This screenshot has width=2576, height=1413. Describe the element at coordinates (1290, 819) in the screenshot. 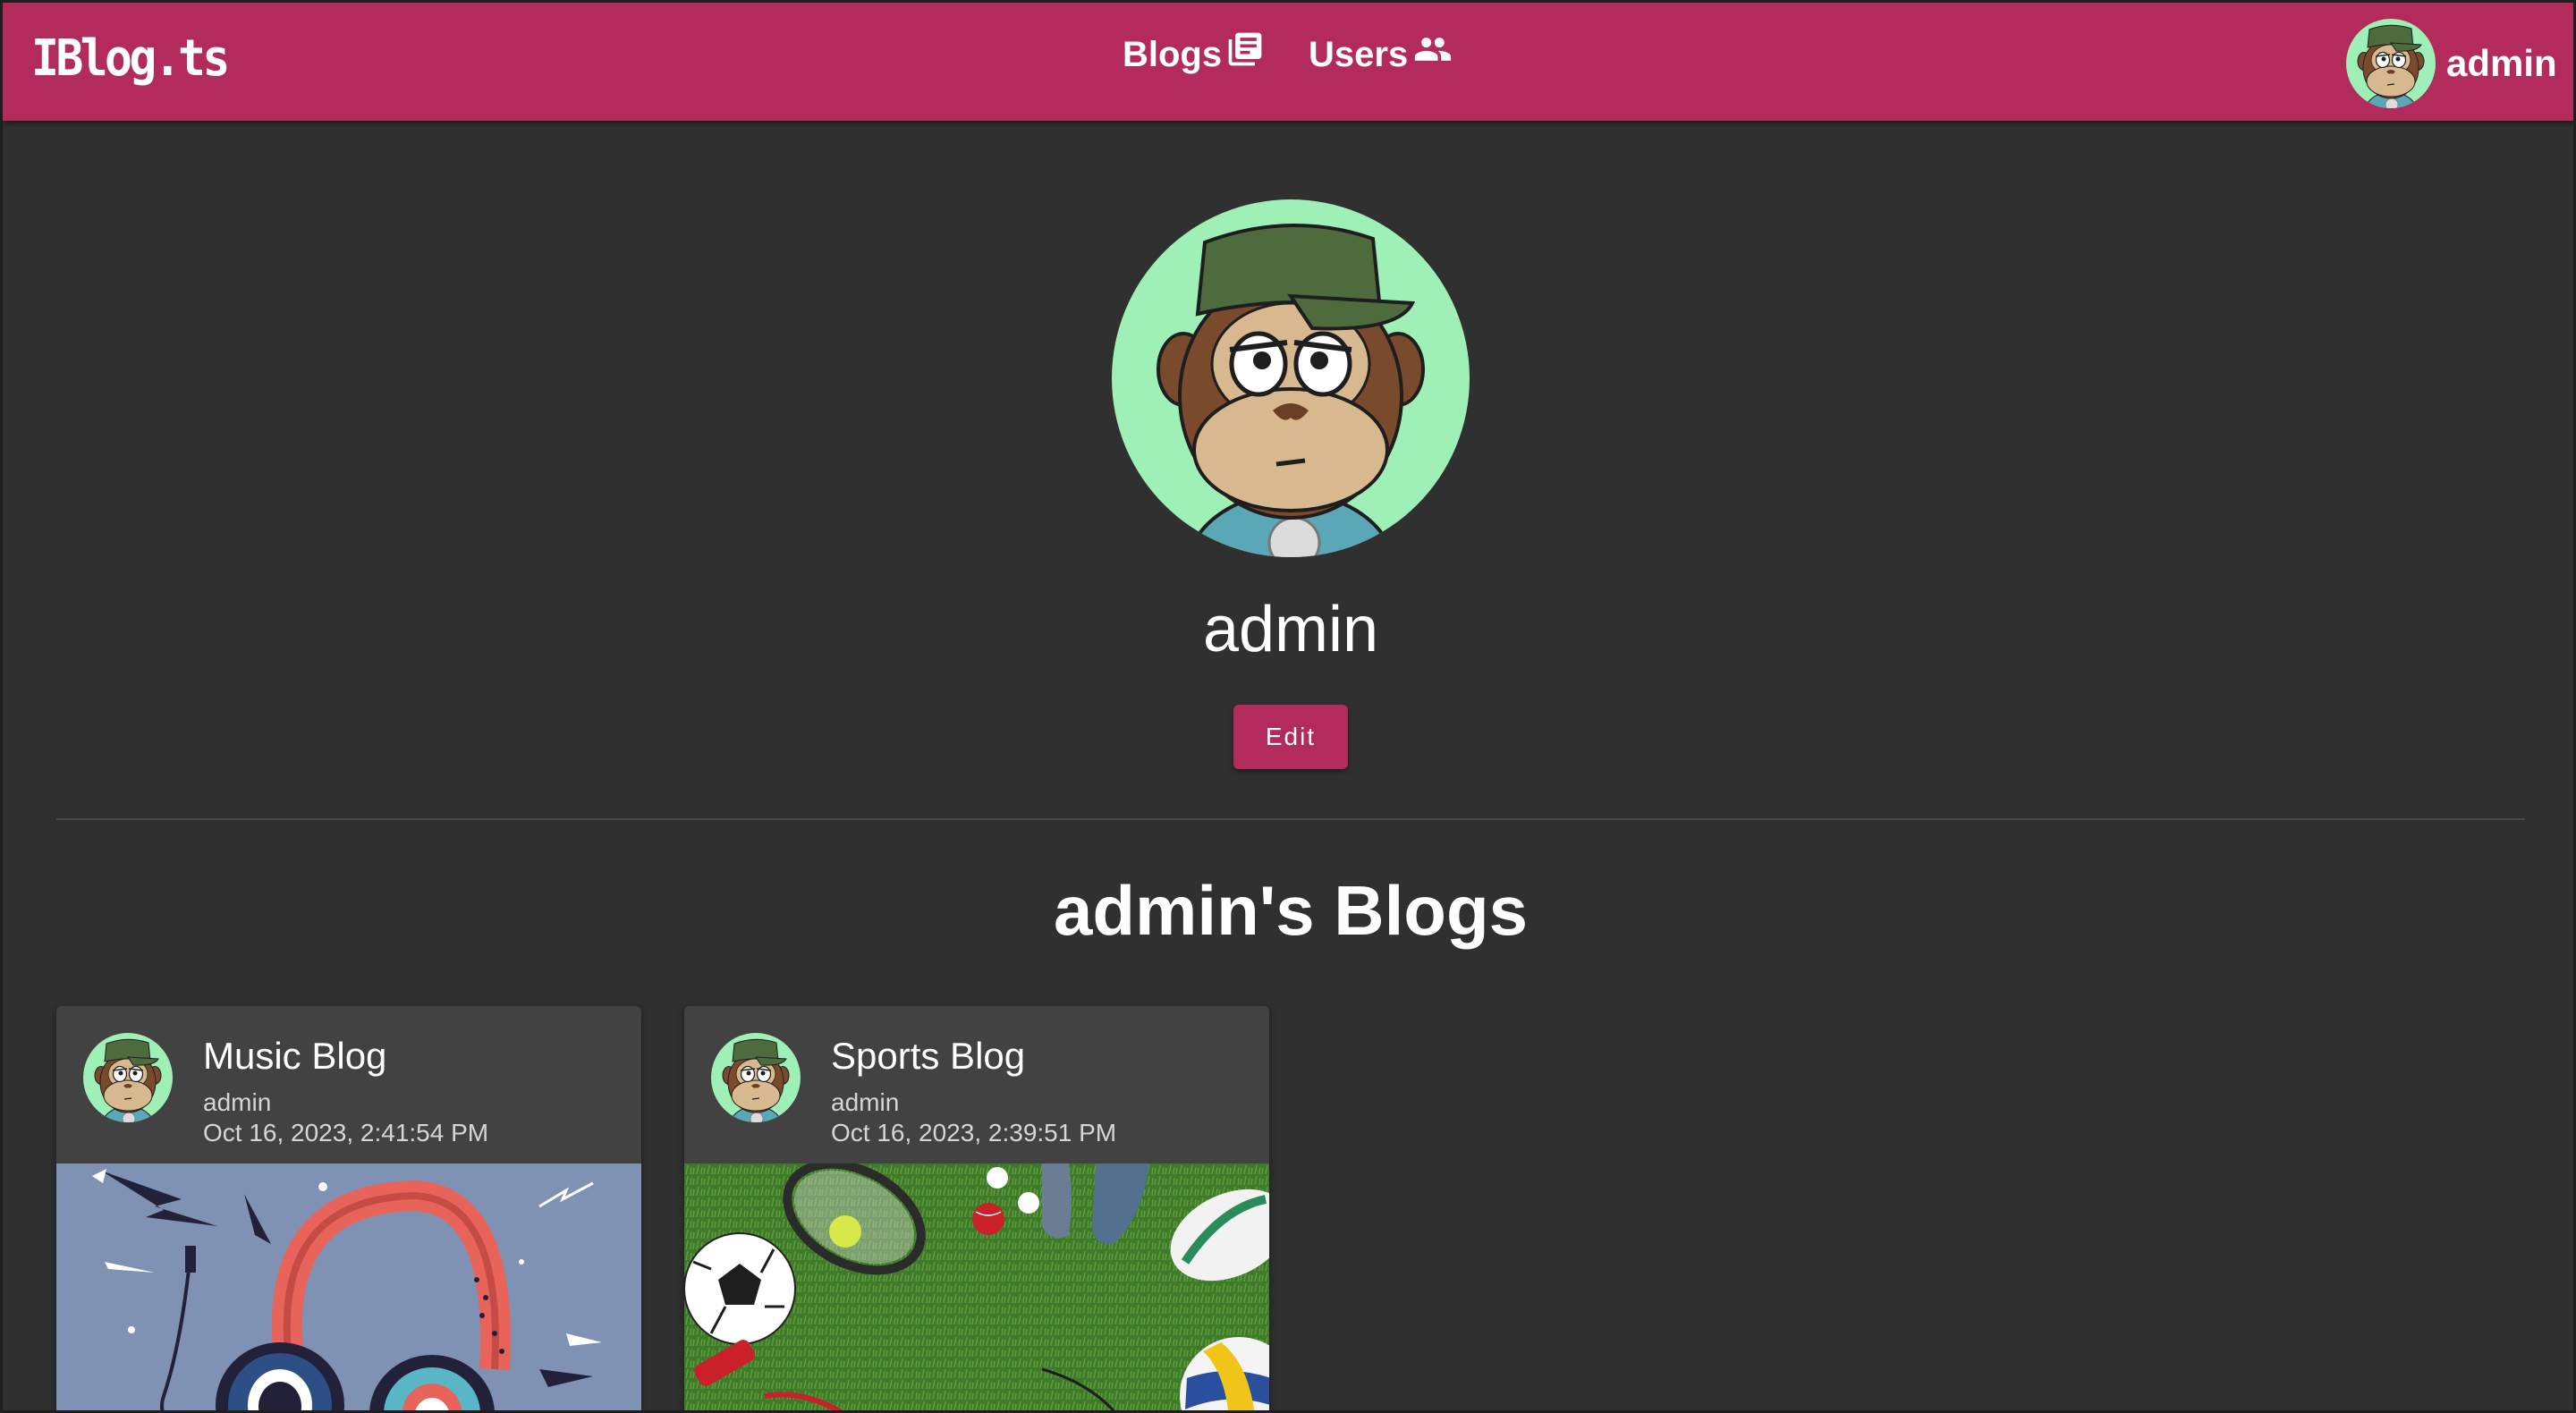

I see `section-divider` at that location.